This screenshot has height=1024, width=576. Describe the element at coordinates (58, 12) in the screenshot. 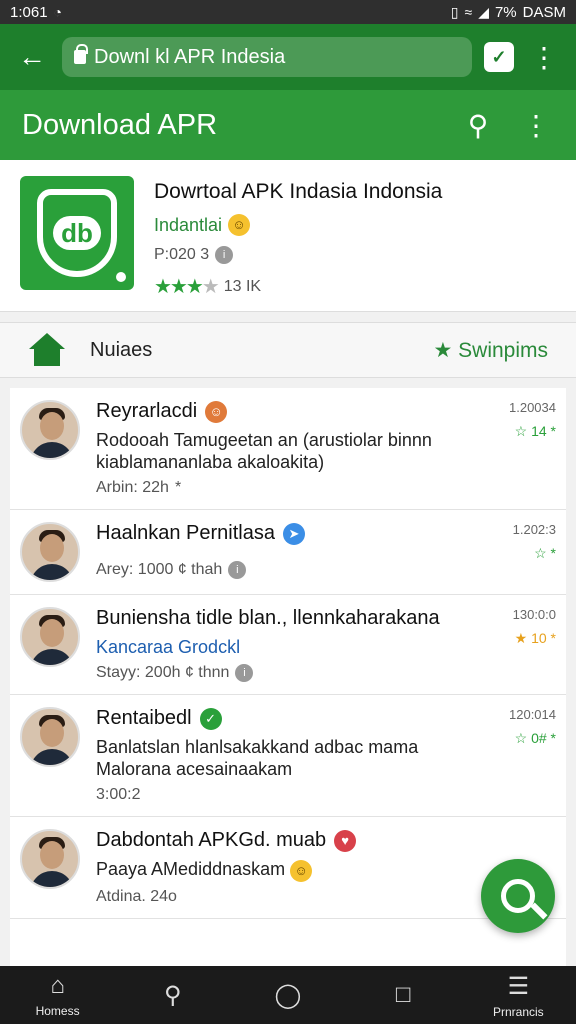

I see `sync-icon: ◔` at that location.